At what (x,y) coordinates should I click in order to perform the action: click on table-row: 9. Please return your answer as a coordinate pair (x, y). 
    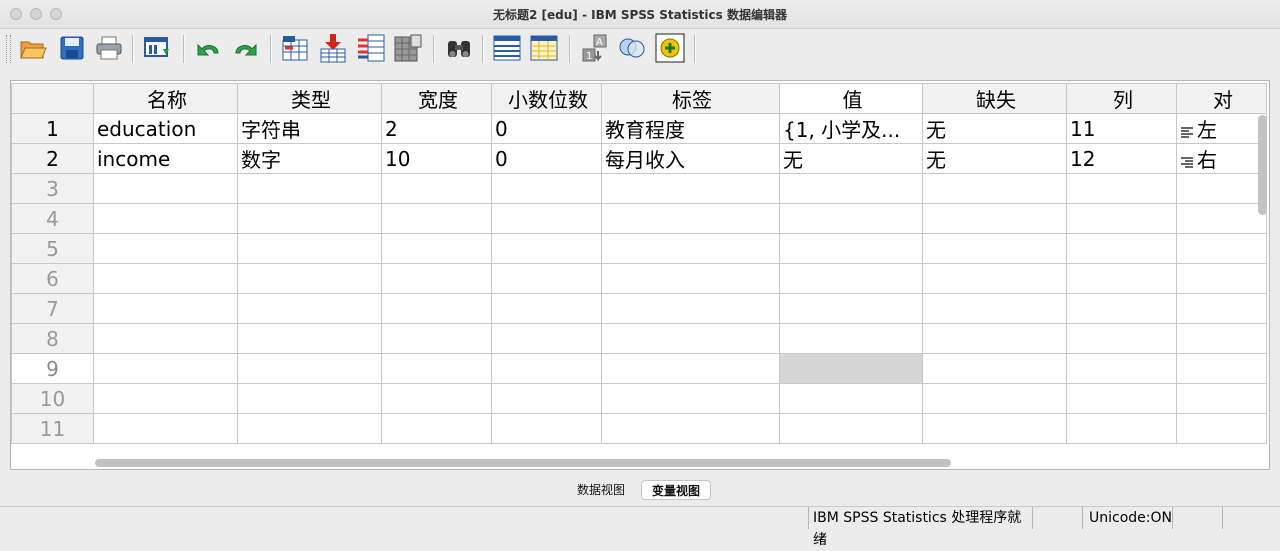
    Looking at the image, I should click on (639, 368).